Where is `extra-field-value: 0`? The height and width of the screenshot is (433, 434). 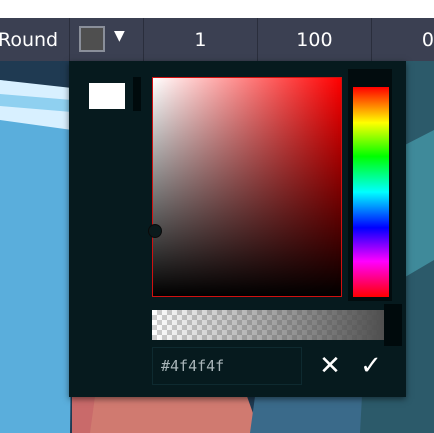
extra-field-value: 0 is located at coordinates (427, 39).